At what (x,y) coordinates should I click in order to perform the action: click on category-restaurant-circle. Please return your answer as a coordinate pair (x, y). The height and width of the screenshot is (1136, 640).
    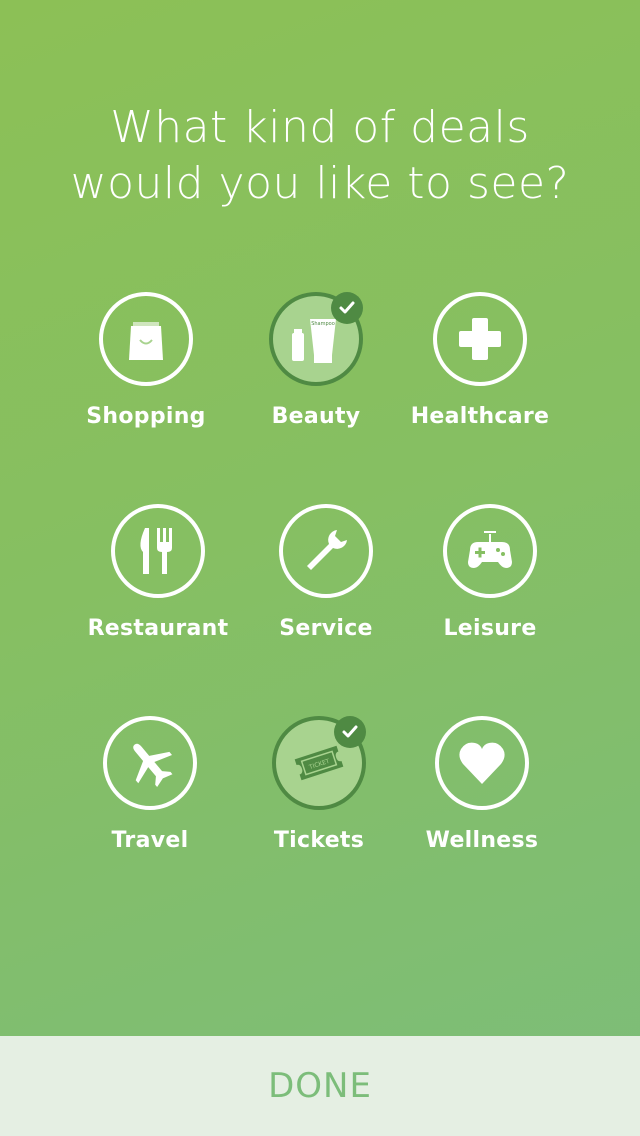
    Looking at the image, I should click on (158, 551).